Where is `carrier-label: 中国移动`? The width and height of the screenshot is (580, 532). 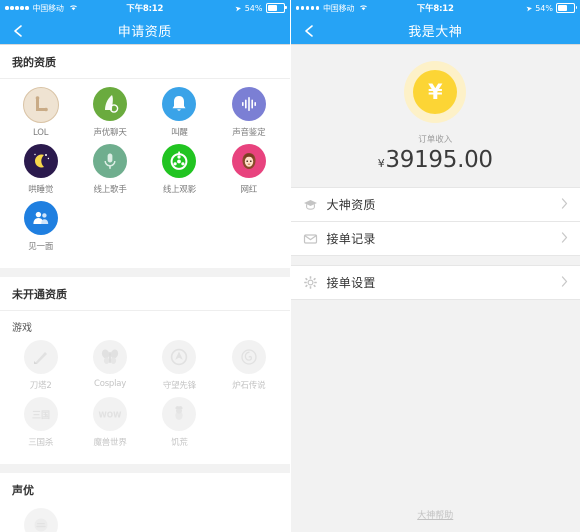
carrier-label: 中国移动 is located at coordinates (48, 8).